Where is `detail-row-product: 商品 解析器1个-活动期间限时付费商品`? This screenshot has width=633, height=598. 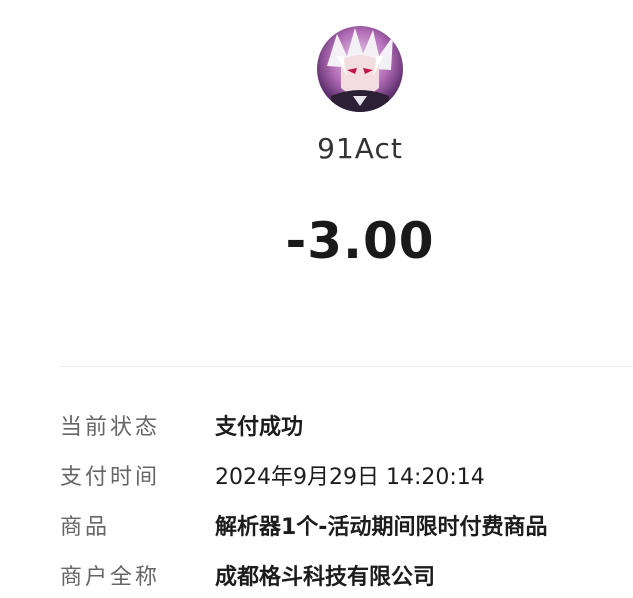 detail-row-product: 商品 解析器1个-活动期间限时付费商品 is located at coordinates (316, 528).